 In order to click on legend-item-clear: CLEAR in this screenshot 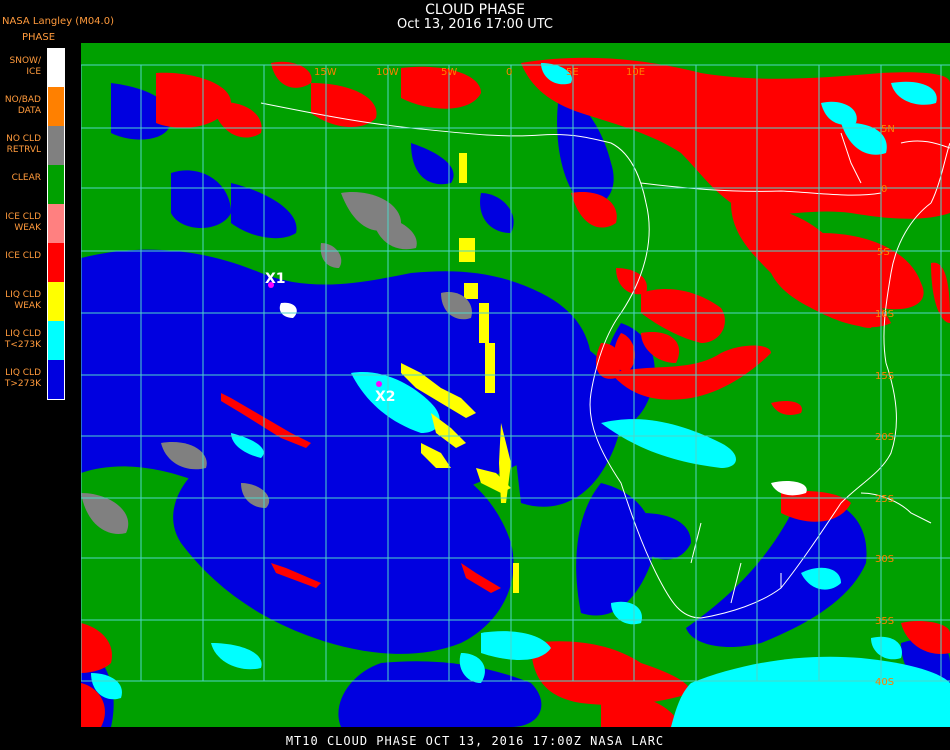, I will do `click(33, 184)`.